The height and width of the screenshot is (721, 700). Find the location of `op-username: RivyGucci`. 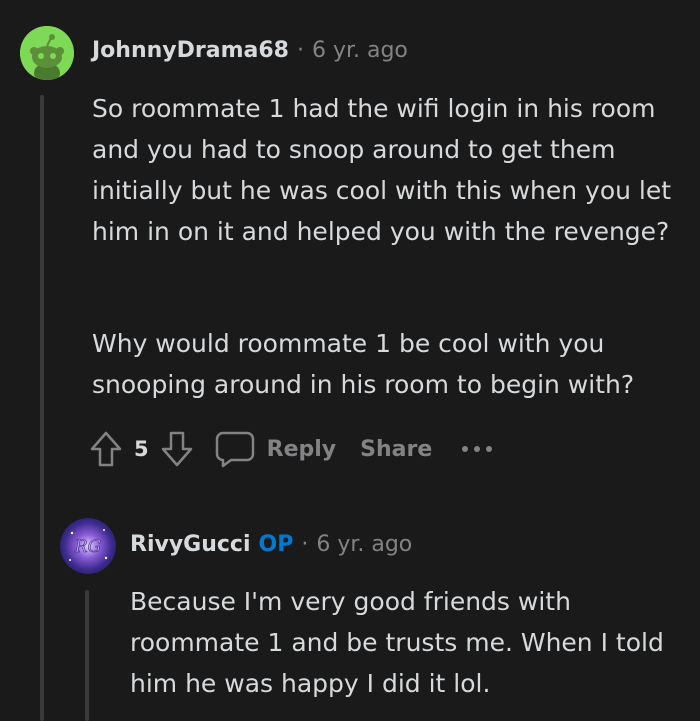

op-username: RivyGucci is located at coordinates (190, 544).